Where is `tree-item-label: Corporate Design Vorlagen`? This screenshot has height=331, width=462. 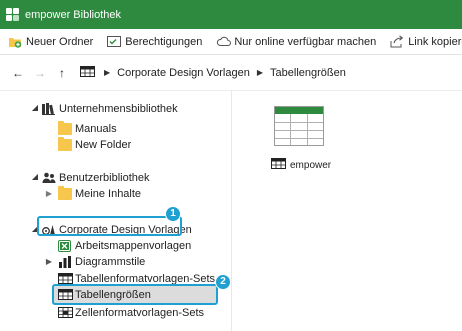
tree-item-label: Corporate Design Vorlagen is located at coordinates (125, 229).